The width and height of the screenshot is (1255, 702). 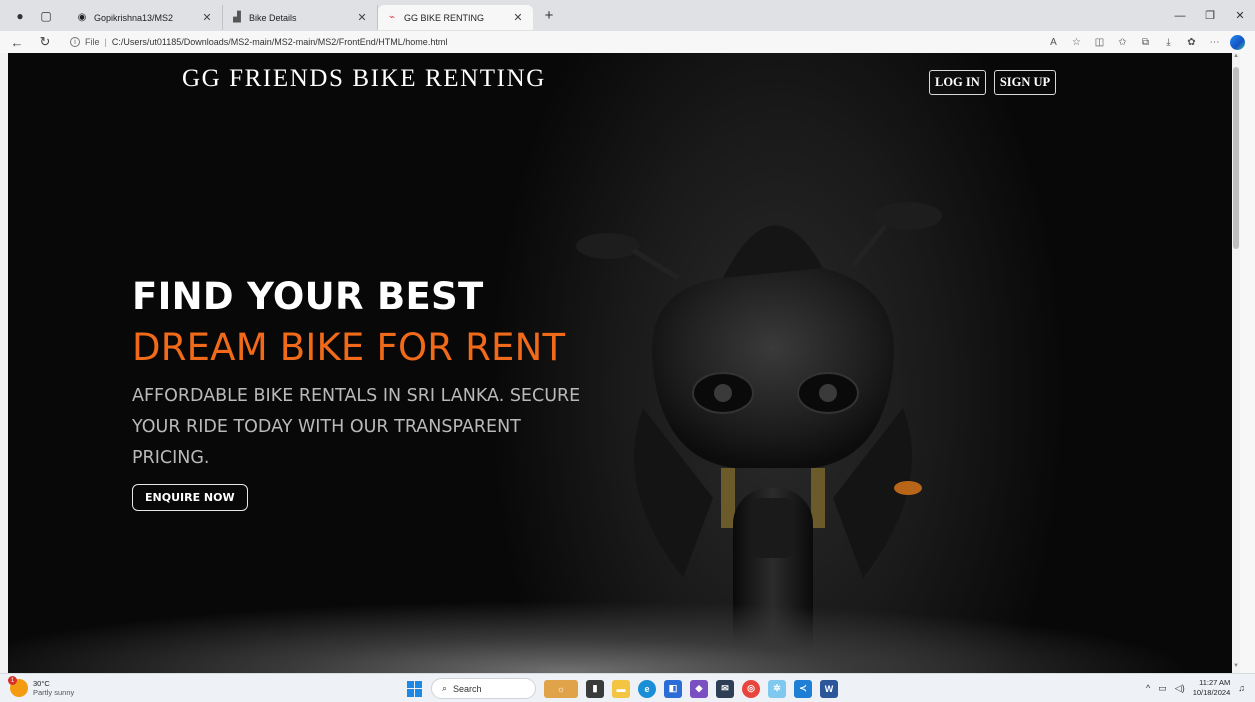 I want to click on url-scheme: File, so click(x=92, y=42).